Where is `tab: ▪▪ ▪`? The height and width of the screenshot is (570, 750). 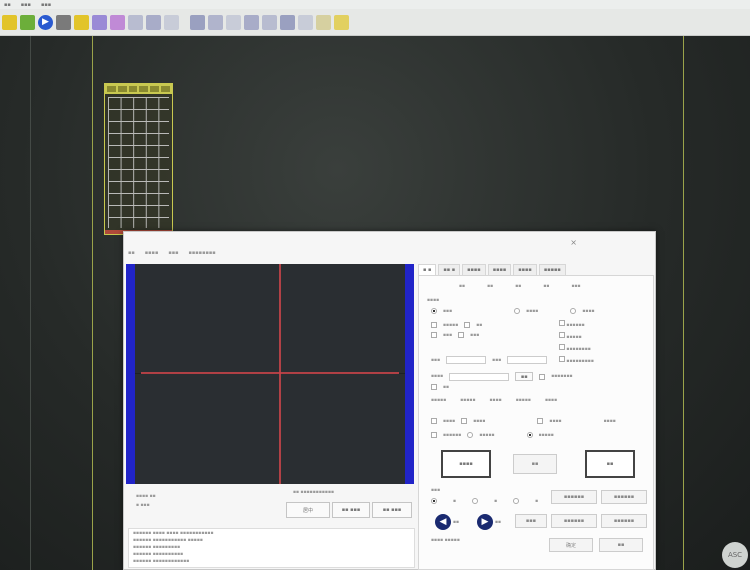
tab: ▪▪ ▪ is located at coordinates (449, 269).